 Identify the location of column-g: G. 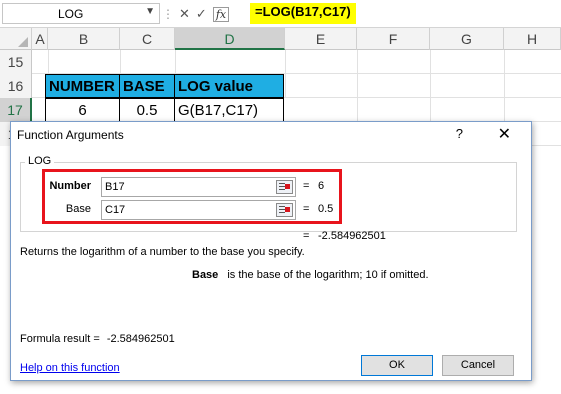
(467, 39).